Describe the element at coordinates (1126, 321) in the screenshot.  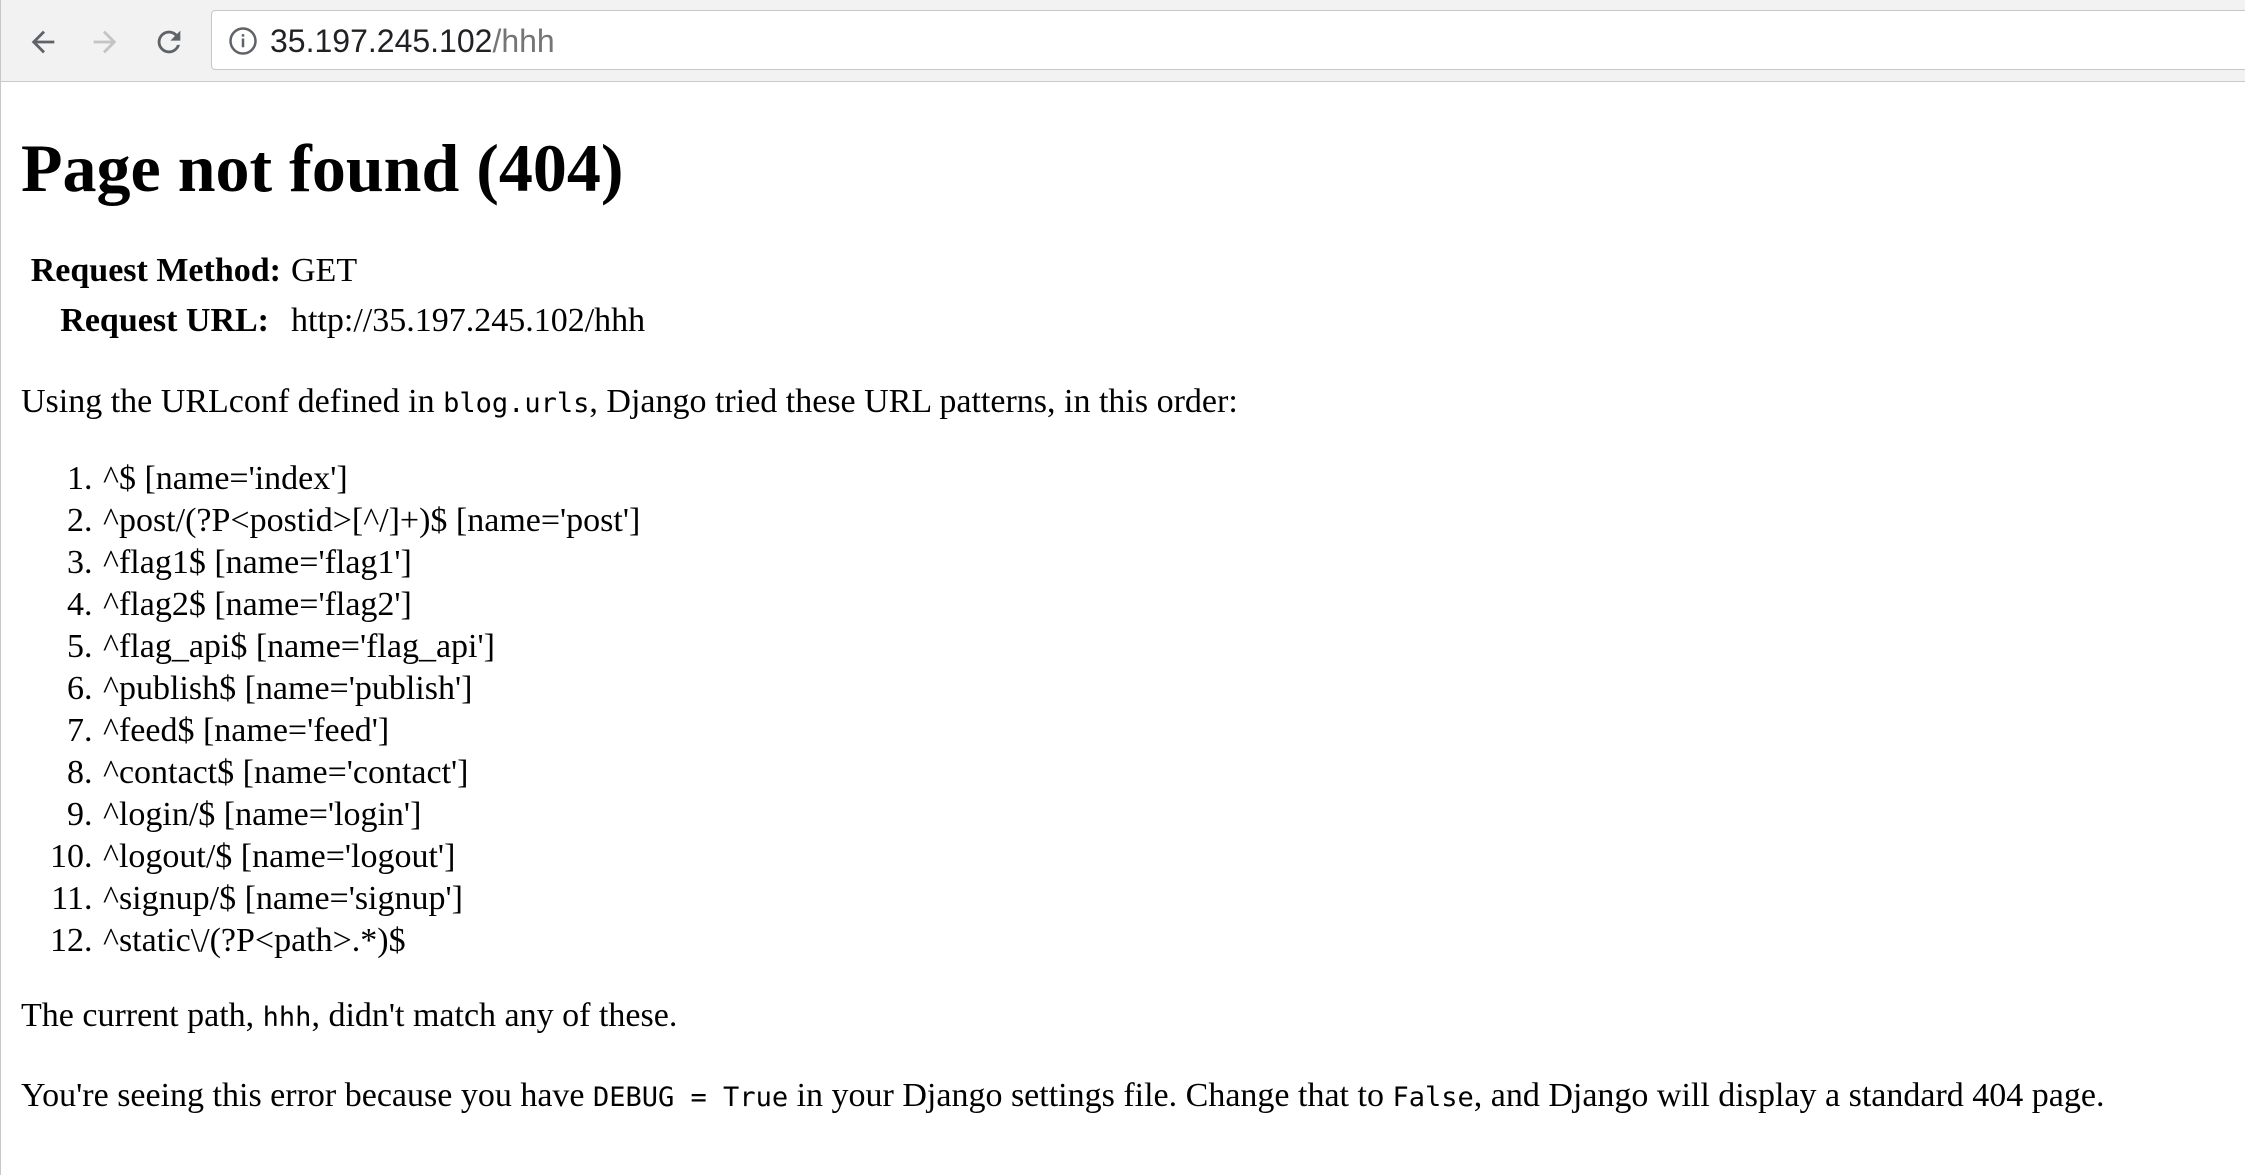
I see `request-url-row: Request URL: http://35.197.245.102/hhh` at that location.